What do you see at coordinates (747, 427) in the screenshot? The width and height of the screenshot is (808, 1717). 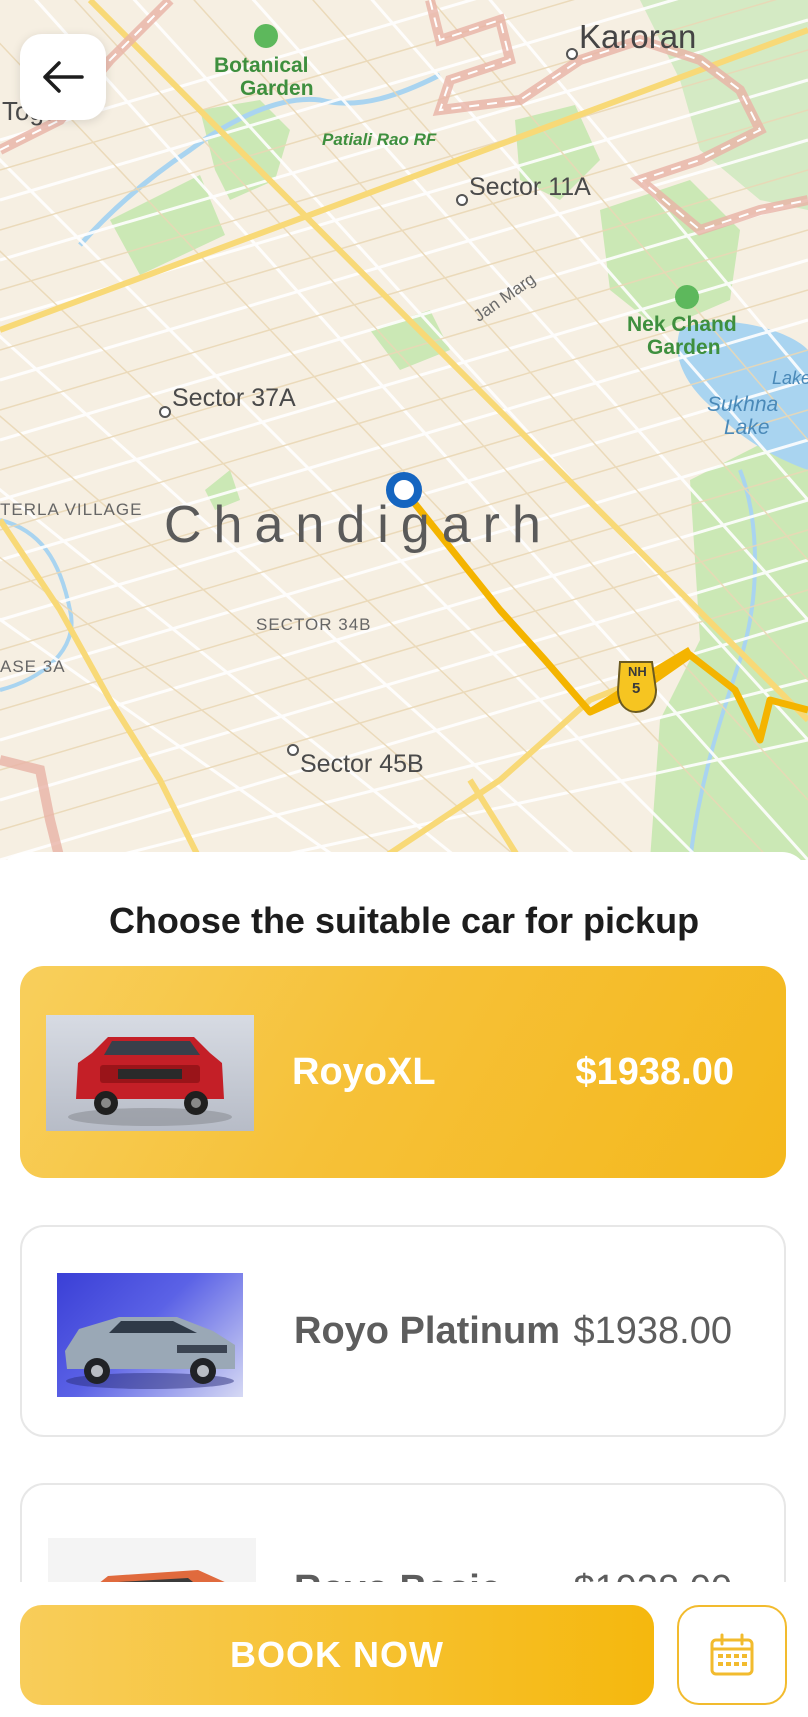 I see `map-label-sukhna-2: Lake` at bounding box center [747, 427].